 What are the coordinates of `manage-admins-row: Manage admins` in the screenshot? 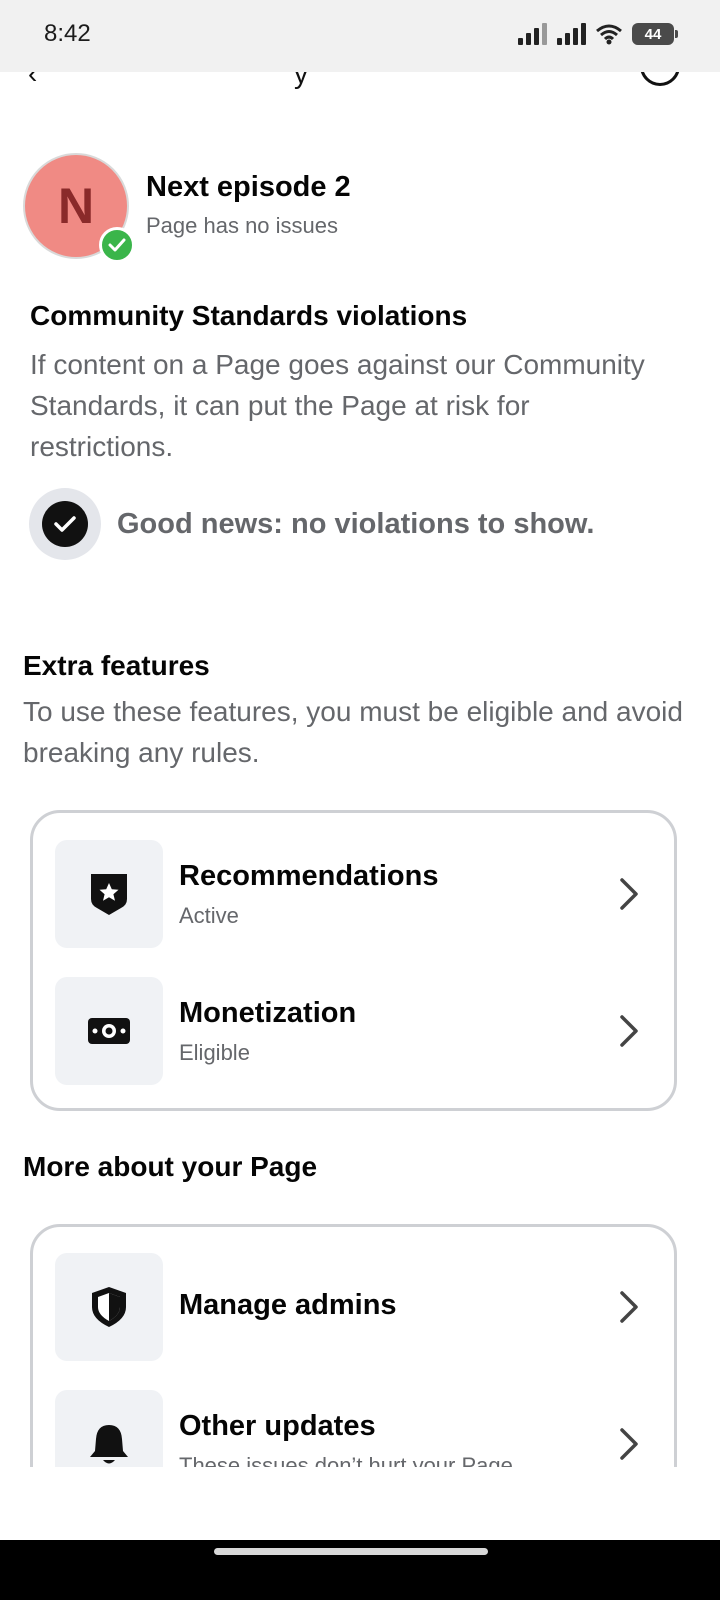 It's located at (355, 1307).